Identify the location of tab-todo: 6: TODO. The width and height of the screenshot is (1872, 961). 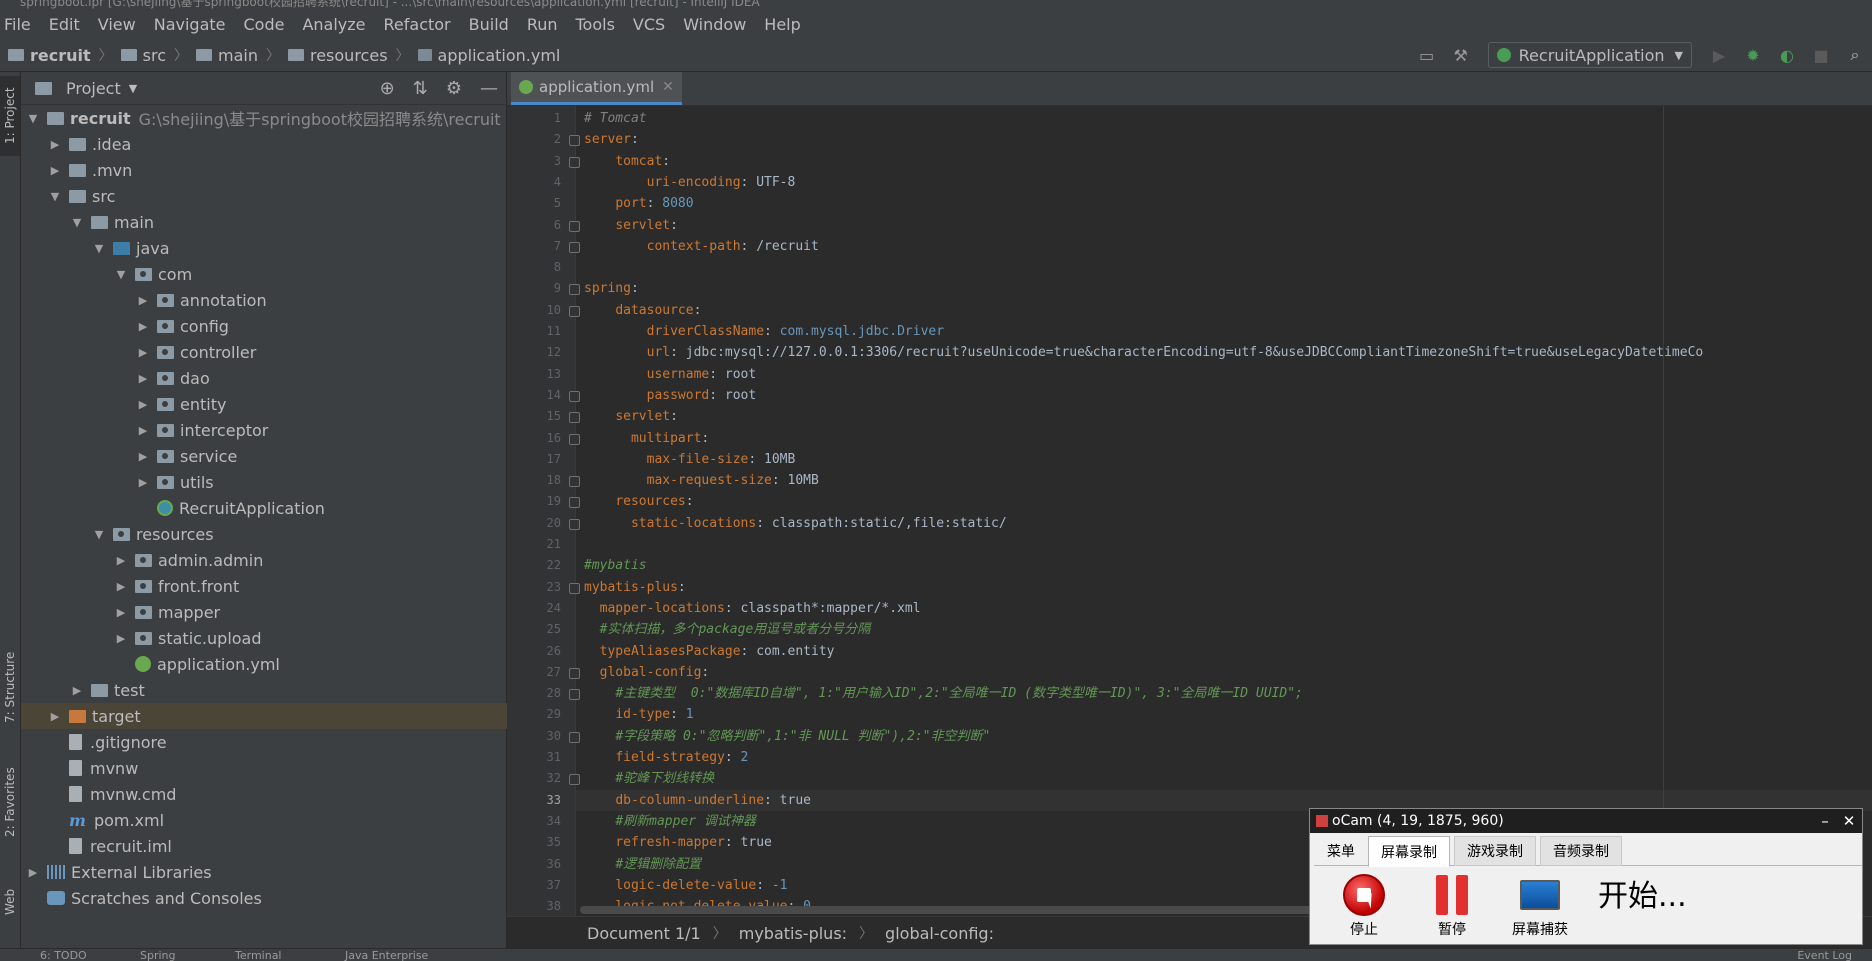
(63, 955).